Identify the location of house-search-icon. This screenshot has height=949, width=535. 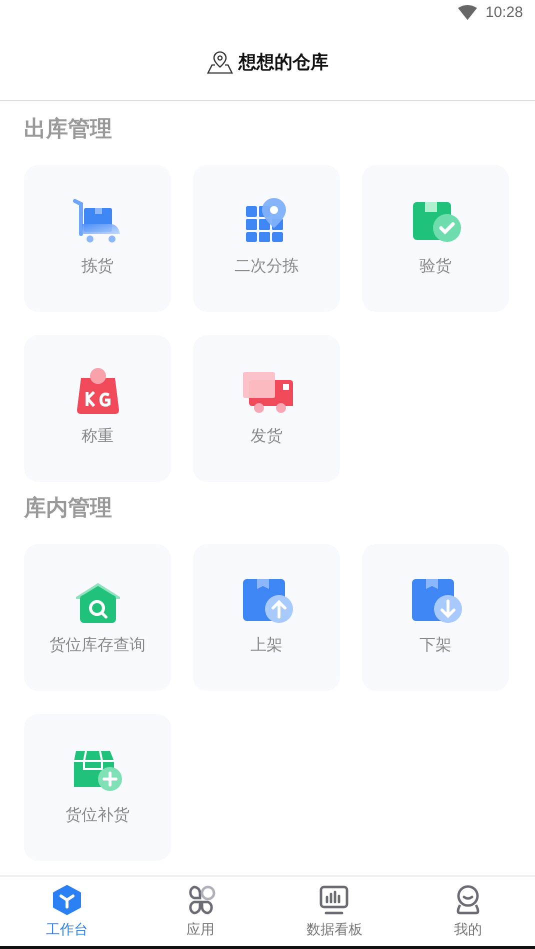
(98, 602).